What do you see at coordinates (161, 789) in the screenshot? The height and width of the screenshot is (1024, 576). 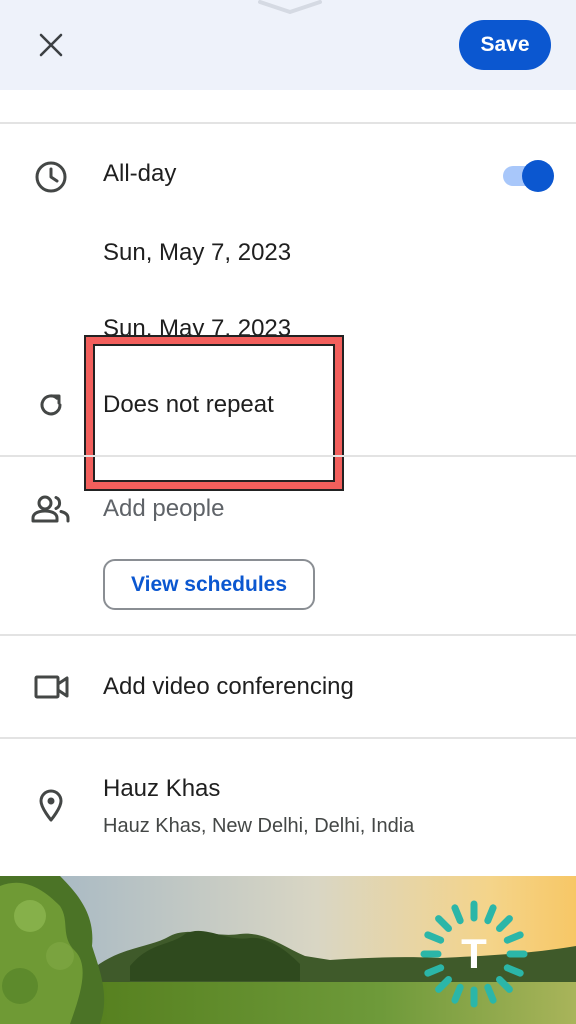 I see `location-name: Hauz Khas` at bounding box center [161, 789].